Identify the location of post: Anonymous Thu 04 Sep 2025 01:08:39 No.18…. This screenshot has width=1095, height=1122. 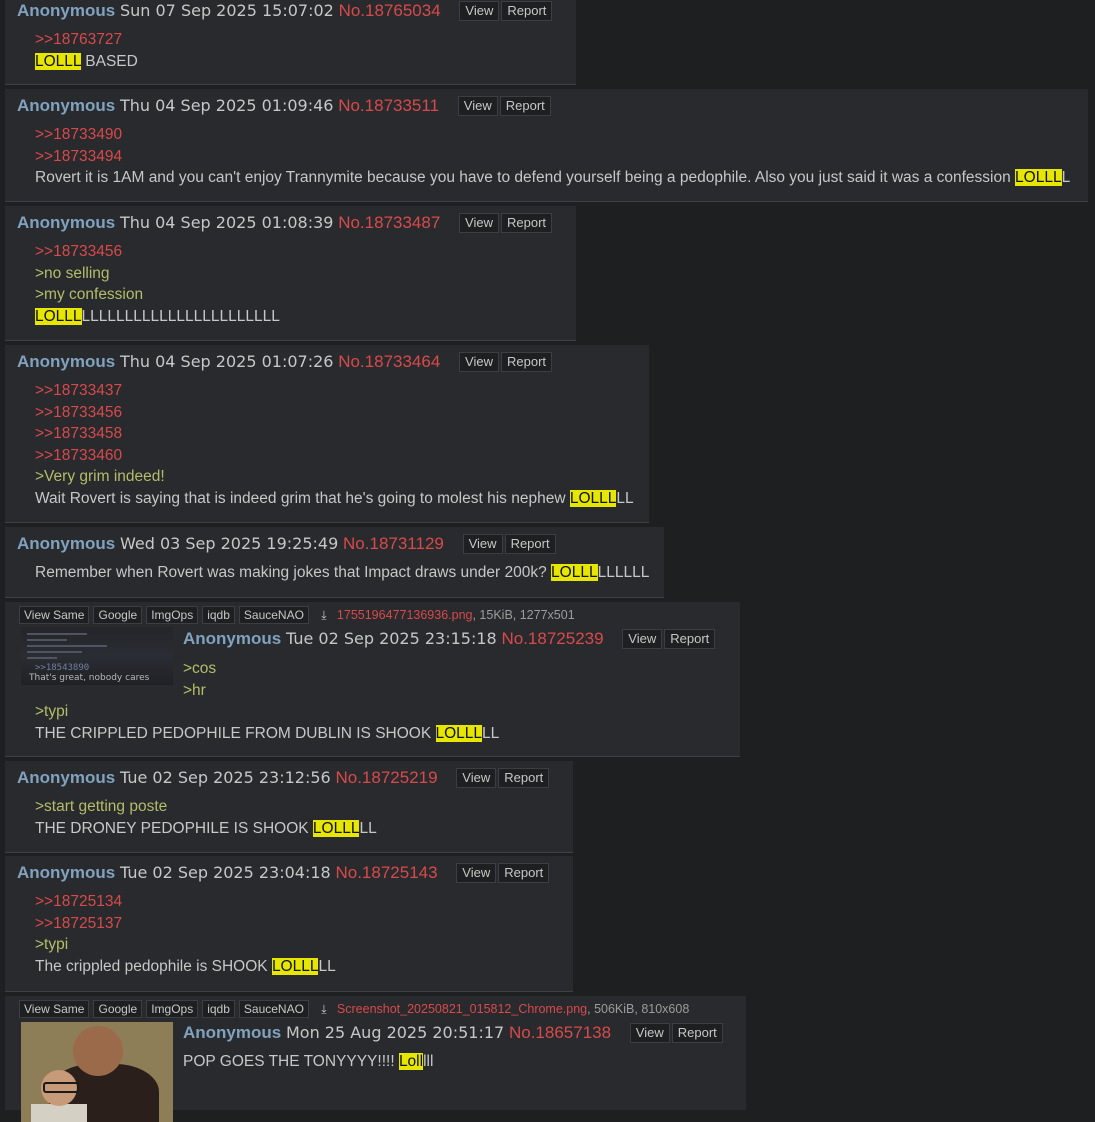
(290, 273).